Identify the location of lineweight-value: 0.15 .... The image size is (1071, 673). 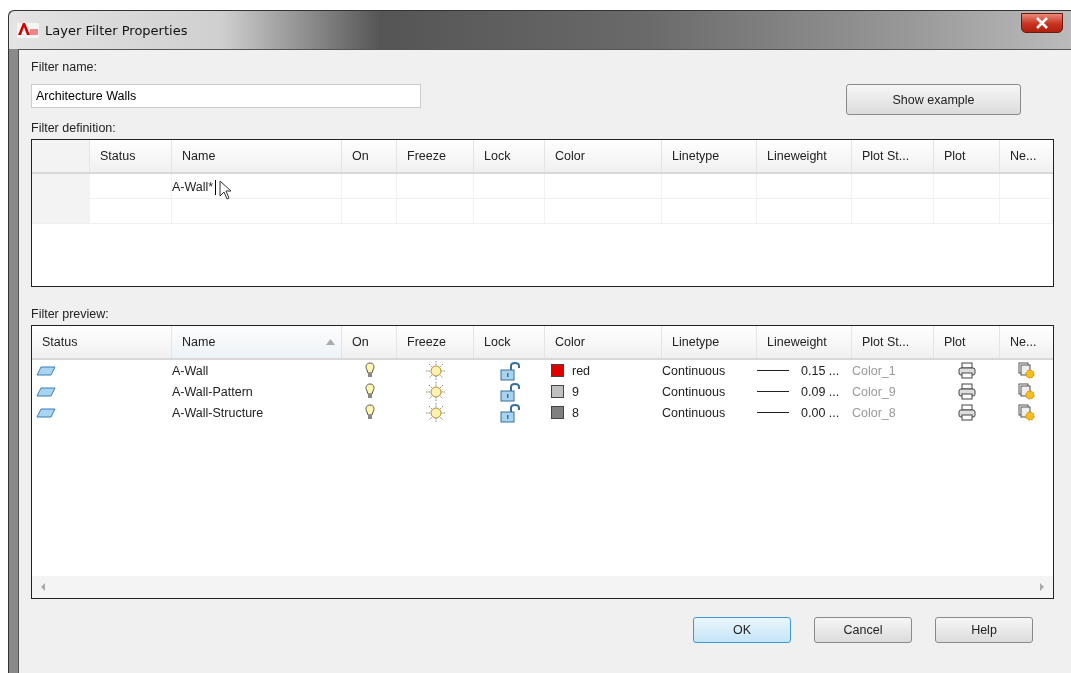
(820, 370).